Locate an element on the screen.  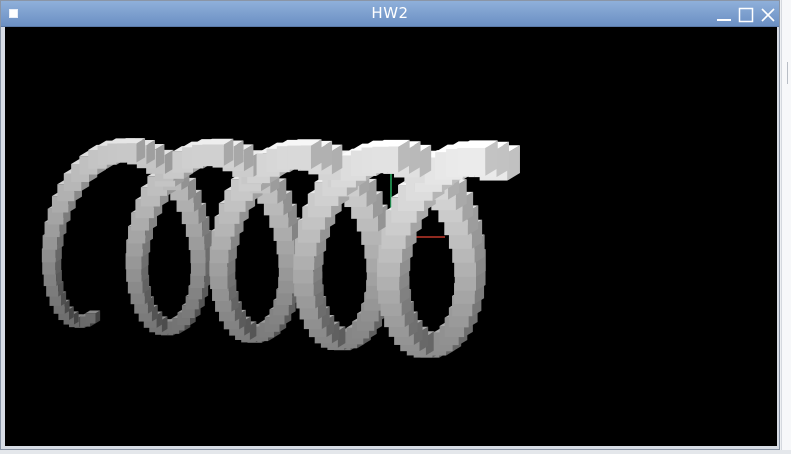
maximize-icon is located at coordinates (746, 15).